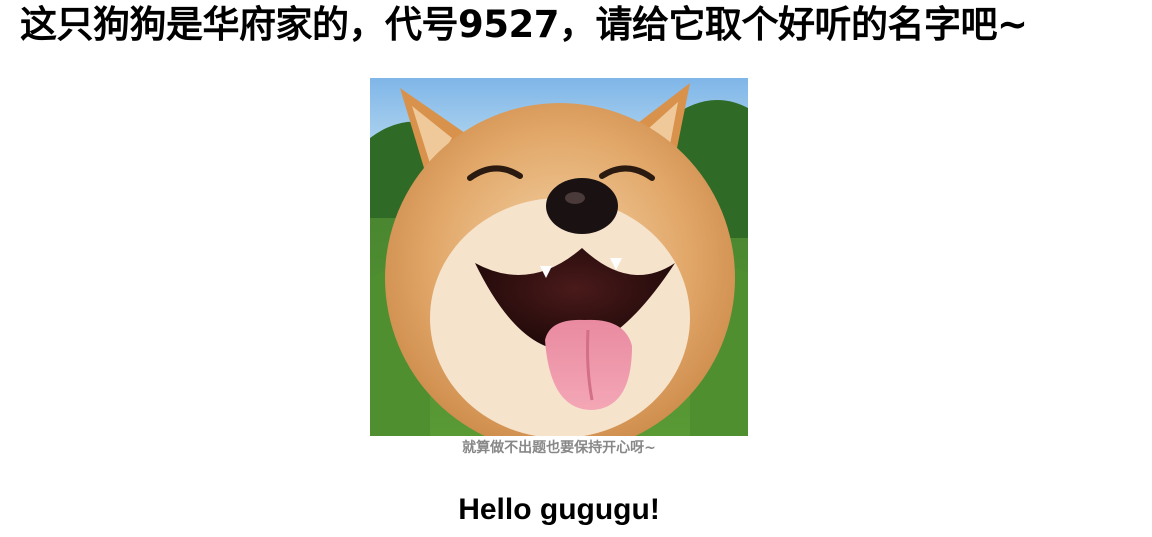 The width and height of the screenshot is (1152, 537). Describe the element at coordinates (559, 448) in the screenshot. I see `photo-caption: 就算做不出题也要保持开心呀~` at that location.